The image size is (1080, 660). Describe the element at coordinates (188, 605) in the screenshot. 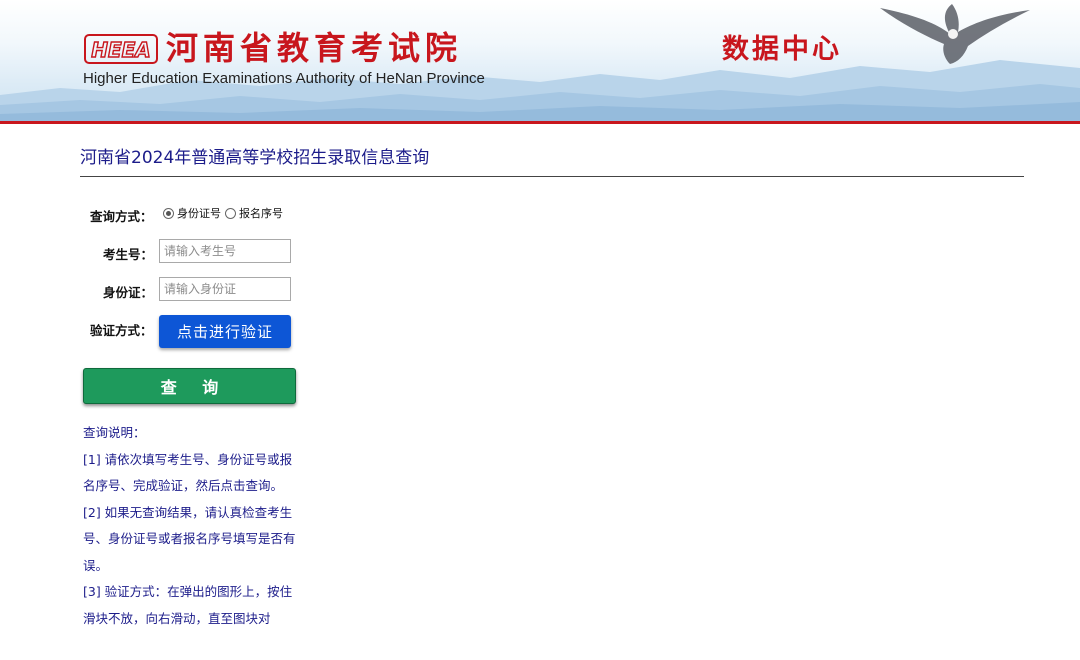

I see `instruction-item: [3] 验证方式：在弹出的图形上，按住滑块不放，向右滑动，直至图块对` at that location.